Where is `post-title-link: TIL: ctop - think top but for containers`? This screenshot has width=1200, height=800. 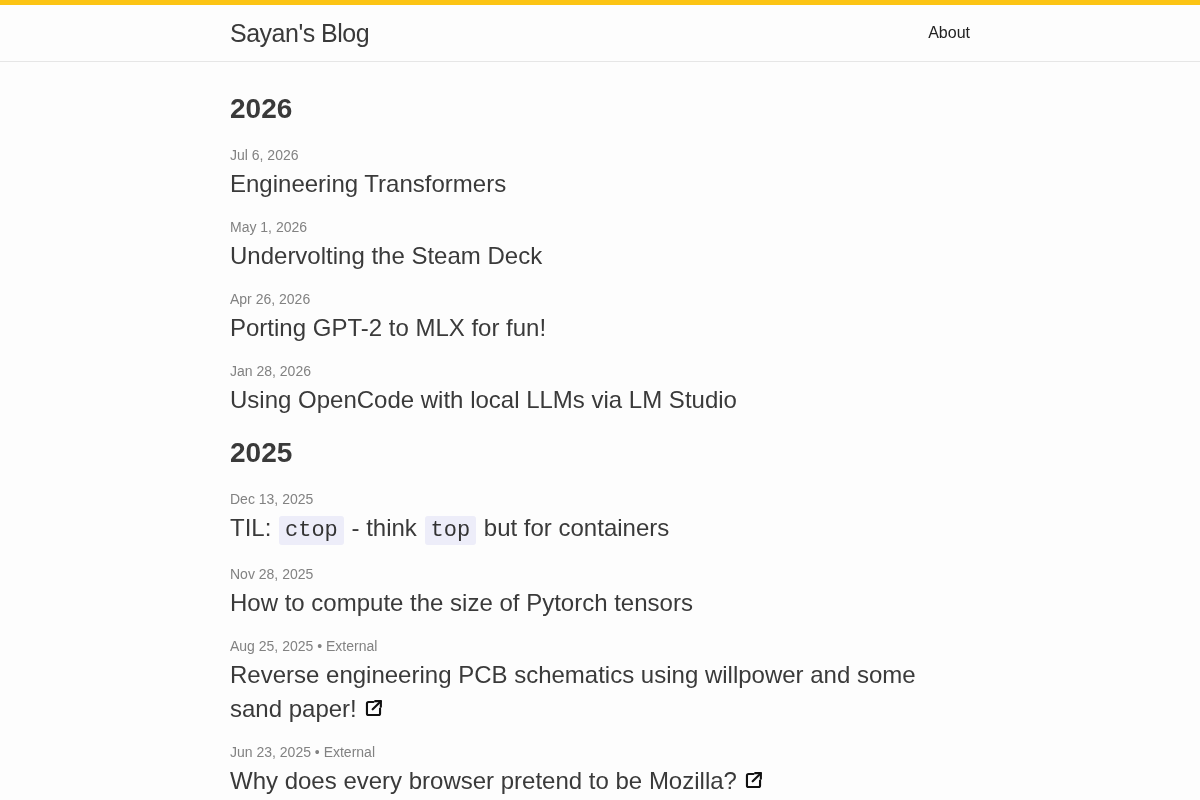 post-title-link: TIL: ctop - think top but for containers is located at coordinates (580, 529).